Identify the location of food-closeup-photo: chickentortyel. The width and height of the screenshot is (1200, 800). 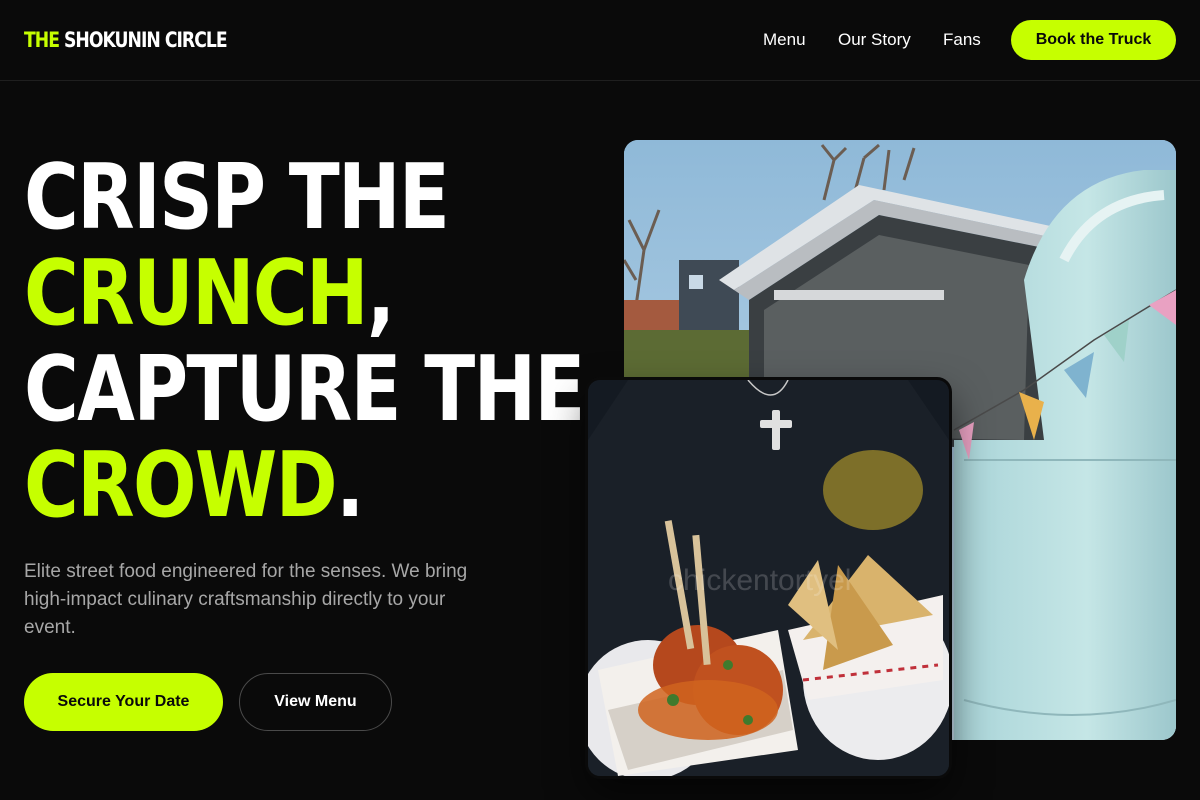
(768, 578).